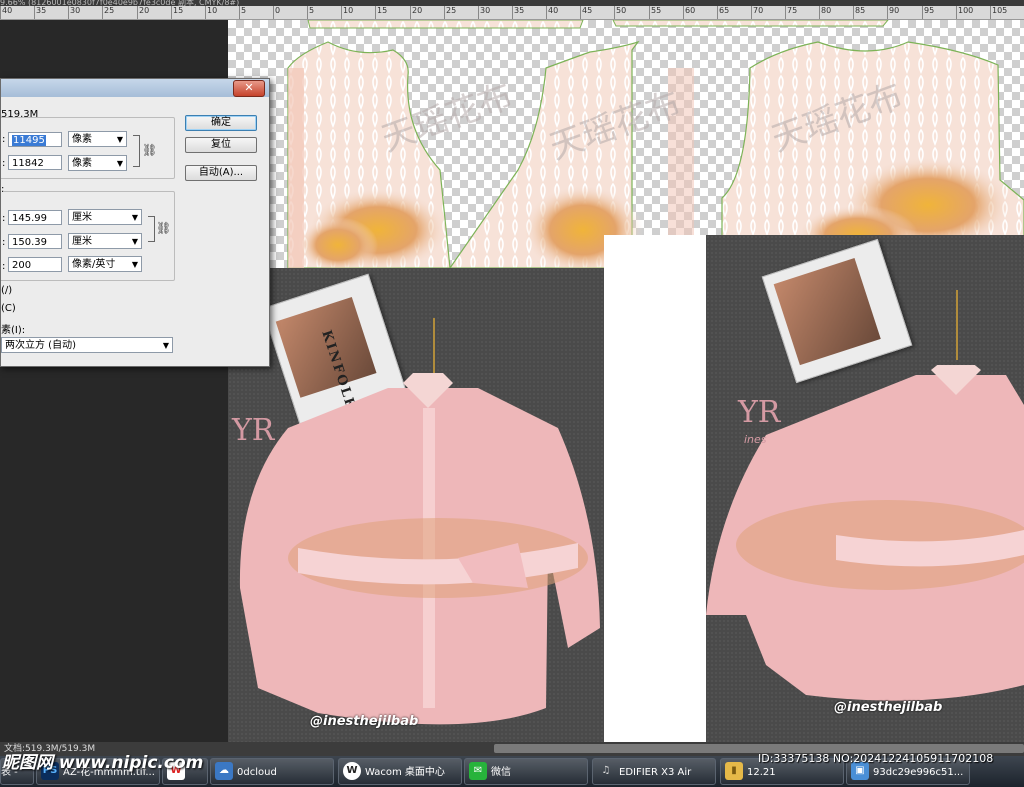  I want to click on document-size-label: :, so click(3, 189).